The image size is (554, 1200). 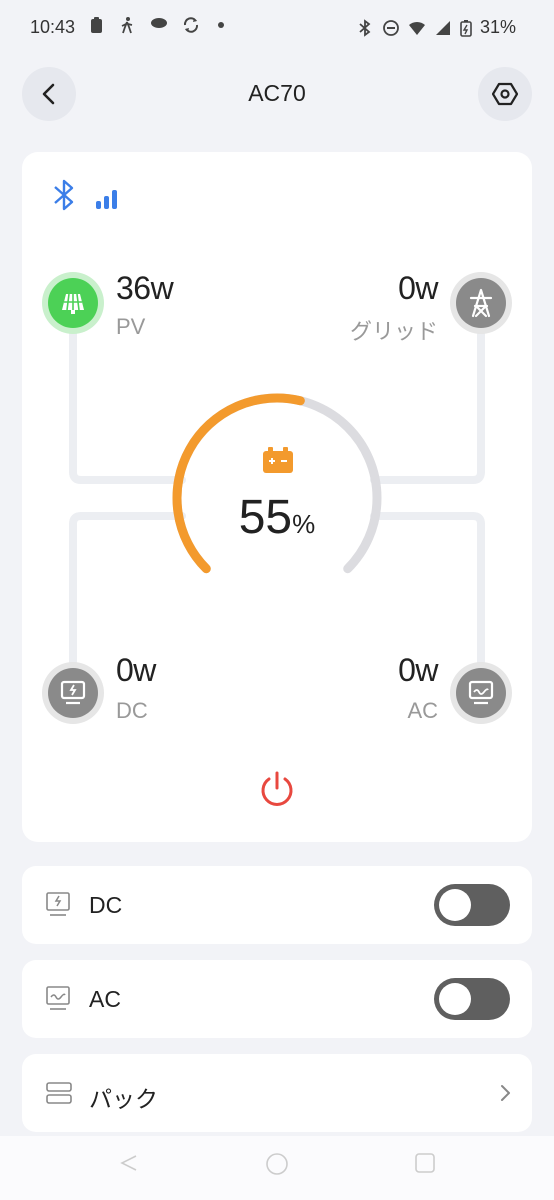 What do you see at coordinates (106, 199) in the screenshot?
I see `signal-strength-icon` at bounding box center [106, 199].